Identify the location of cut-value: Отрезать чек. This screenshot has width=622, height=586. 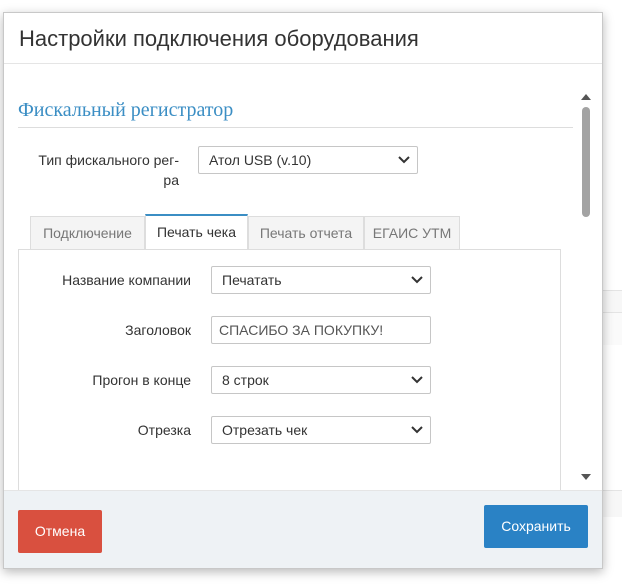
(265, 430).